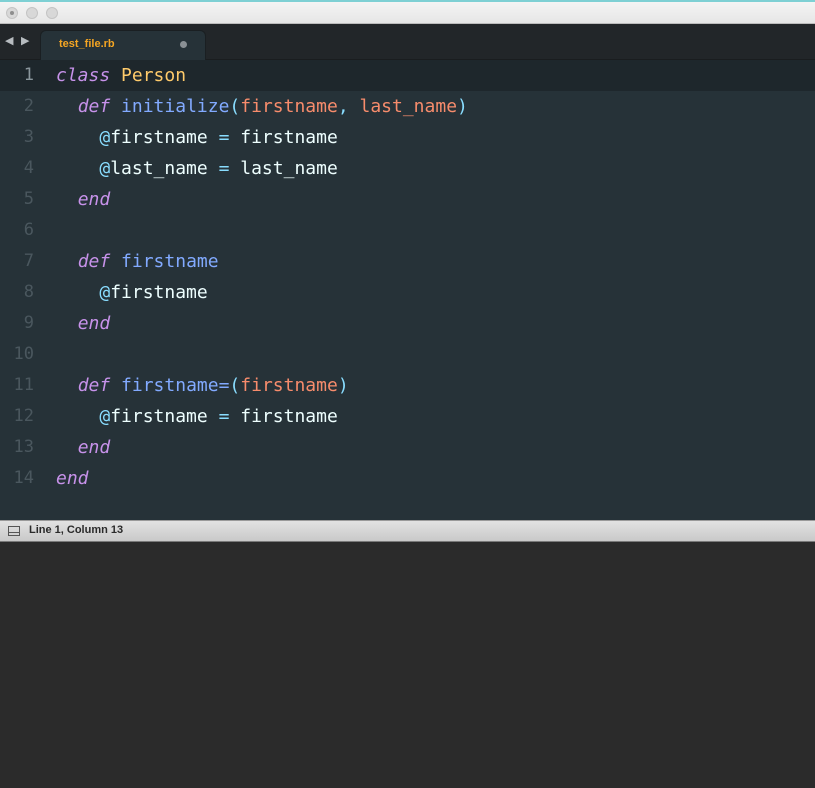 This screenshot has width=815, height=788. I want to click on line-number: 12, so click(23, 416).